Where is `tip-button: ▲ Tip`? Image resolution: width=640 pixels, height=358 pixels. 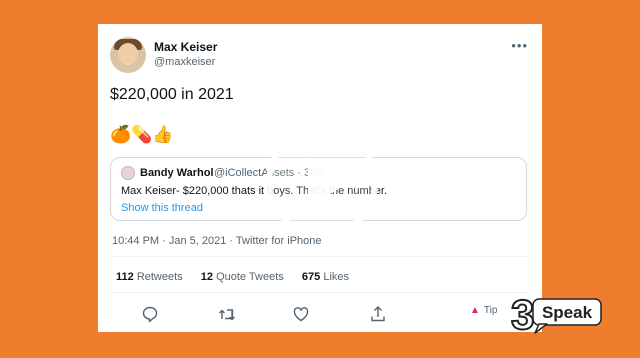
tip-button: ▲ Tip is located at coordinates (483, 310).